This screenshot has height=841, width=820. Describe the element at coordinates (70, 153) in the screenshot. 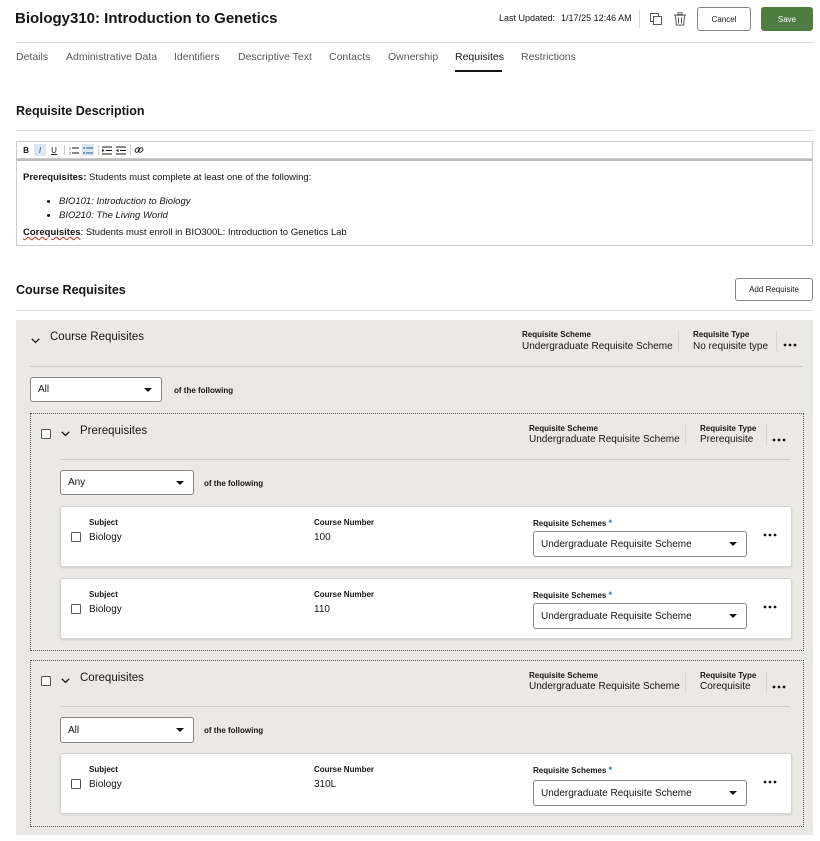

I see `svg-text: 2` at that location.